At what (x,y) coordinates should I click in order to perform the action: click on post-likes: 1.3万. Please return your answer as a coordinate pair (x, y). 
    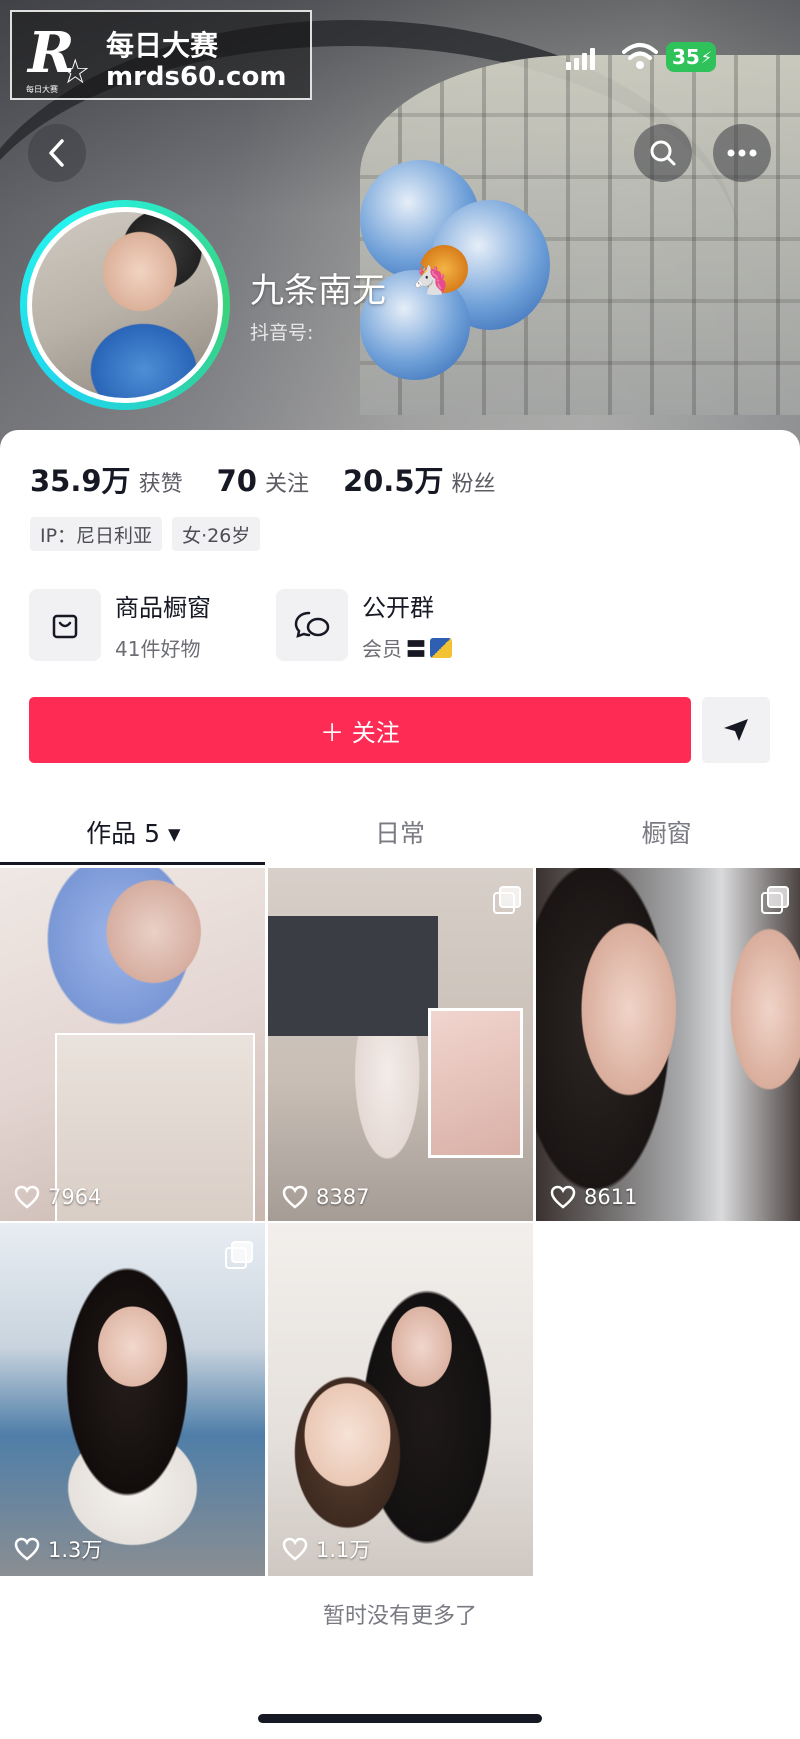
    Looking at the image, I should click on (58, 1549).